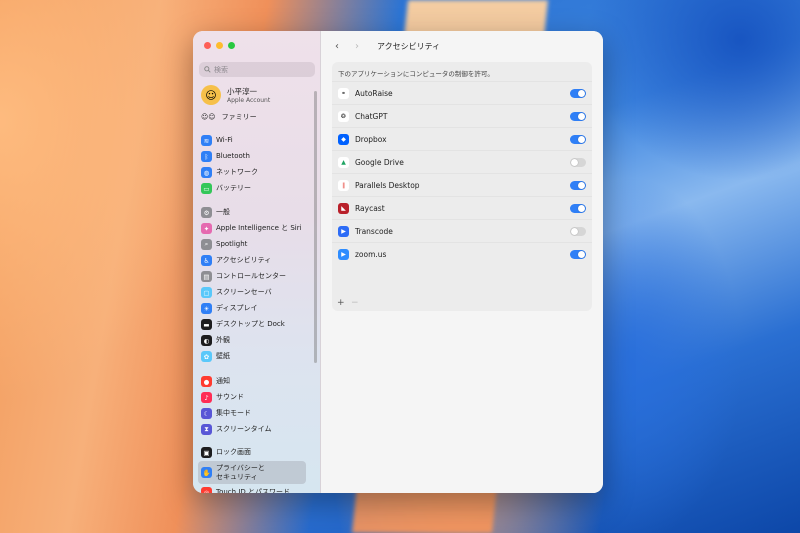  What do you see at coordinates (337, 46) in the screenshot?
I see `chevron-left-icon: ‹` at bounding box center [337, 46].